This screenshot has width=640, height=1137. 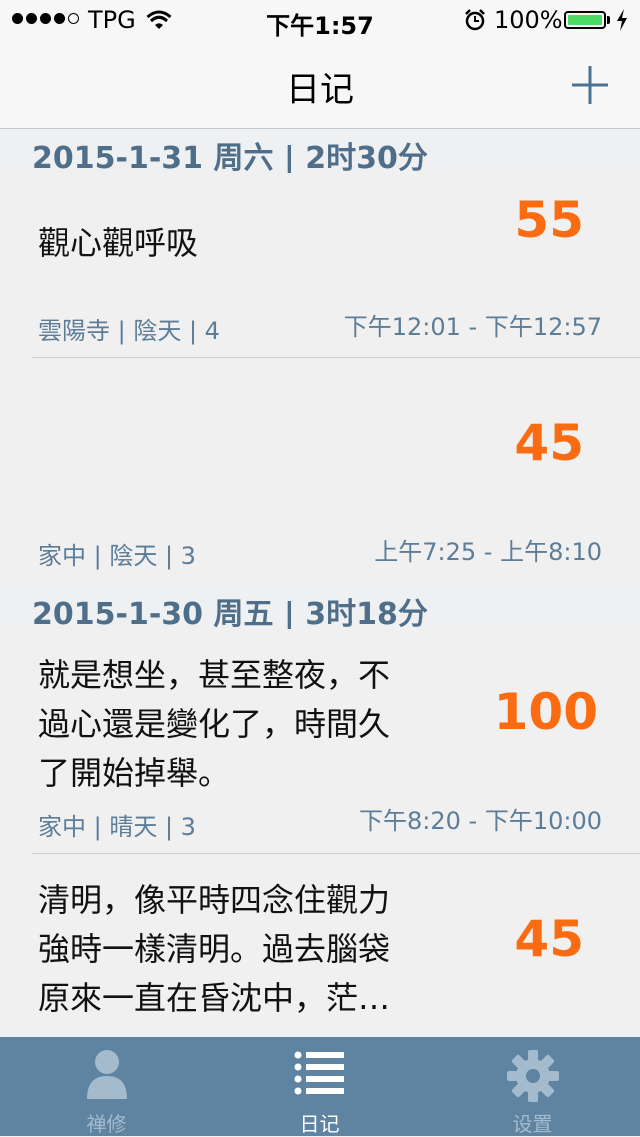 I want to click on section-title: 2015-1-30 周五 | 3时18分, so click(x=230, y=614).